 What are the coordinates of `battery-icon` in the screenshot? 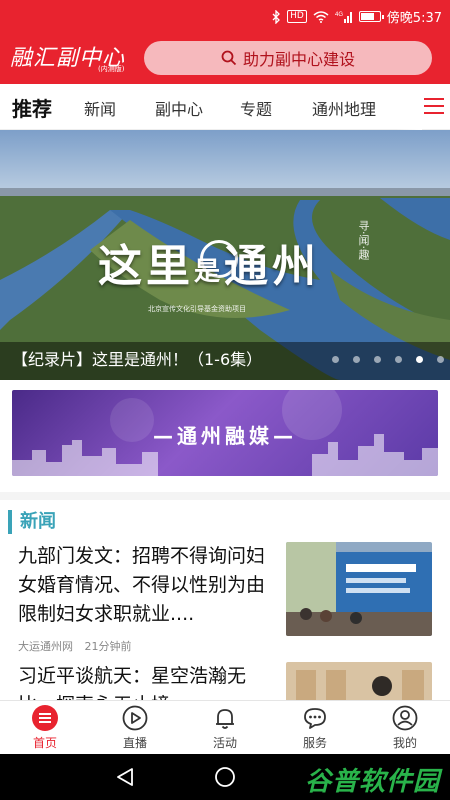 It's located at (371, 16).